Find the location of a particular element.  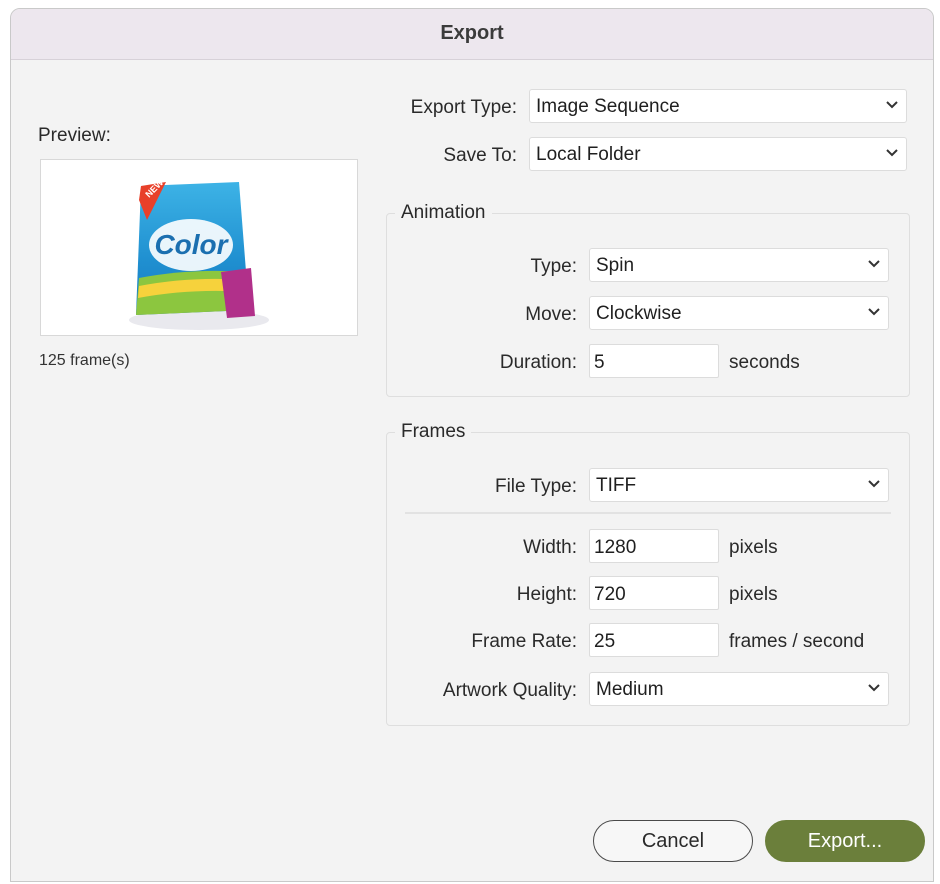

frame-rate-label: Frame Rate: is located at coordinates (524, 641).